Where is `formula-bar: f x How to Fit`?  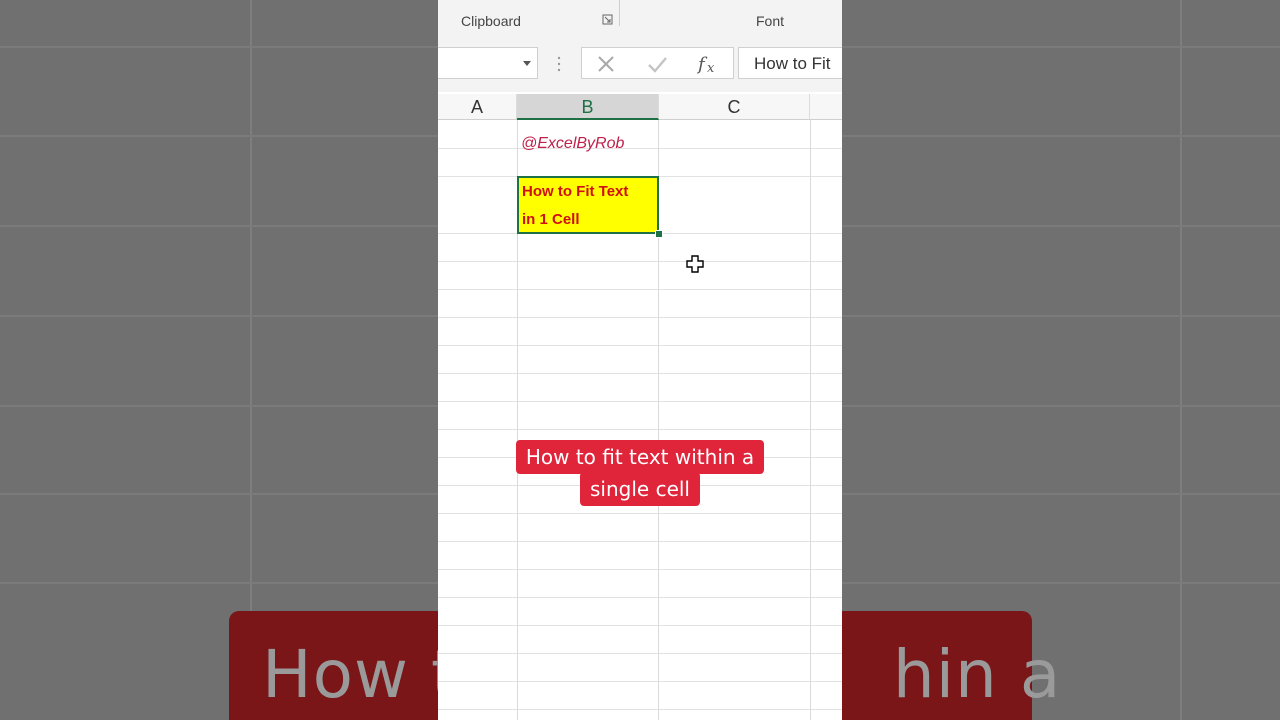 formula-bar: f x How to Fit is located at coordinates (640, 64).